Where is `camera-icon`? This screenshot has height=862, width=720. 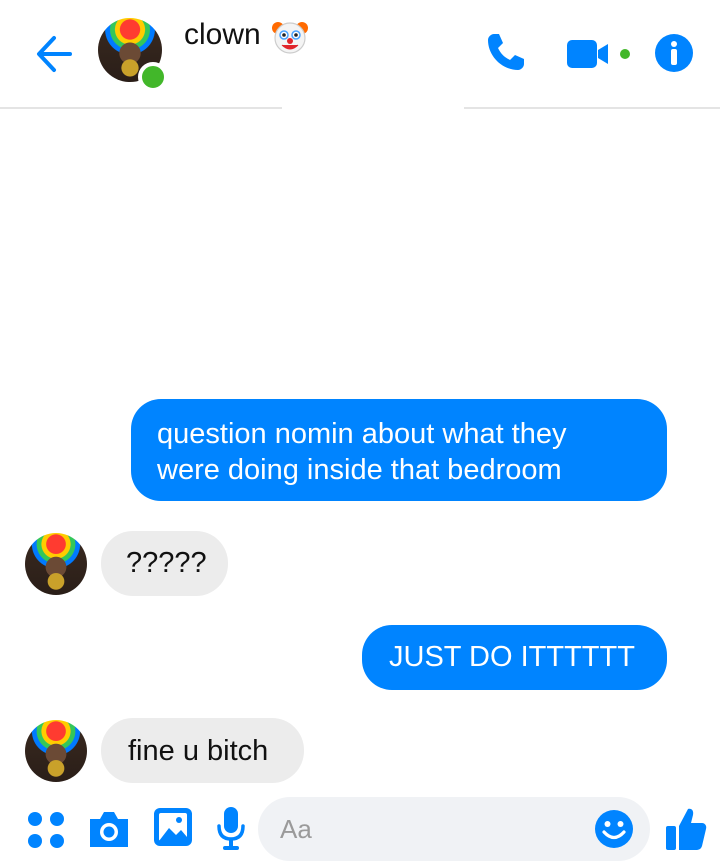
camera-icon is located at coordinates (109, 829).